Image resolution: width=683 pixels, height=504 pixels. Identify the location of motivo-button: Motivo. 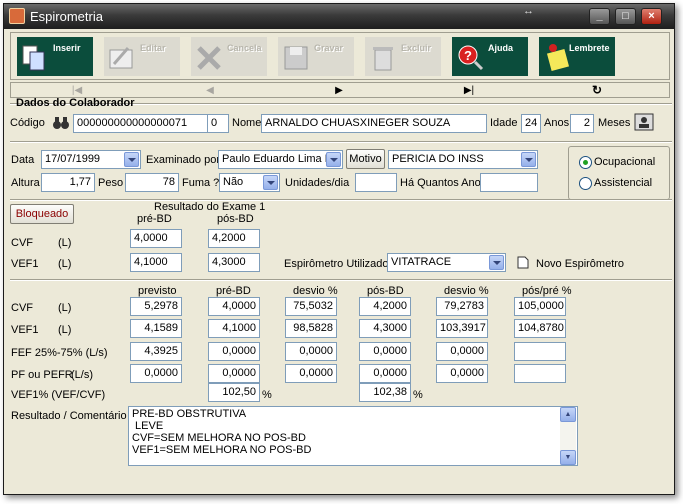
(365, 159).